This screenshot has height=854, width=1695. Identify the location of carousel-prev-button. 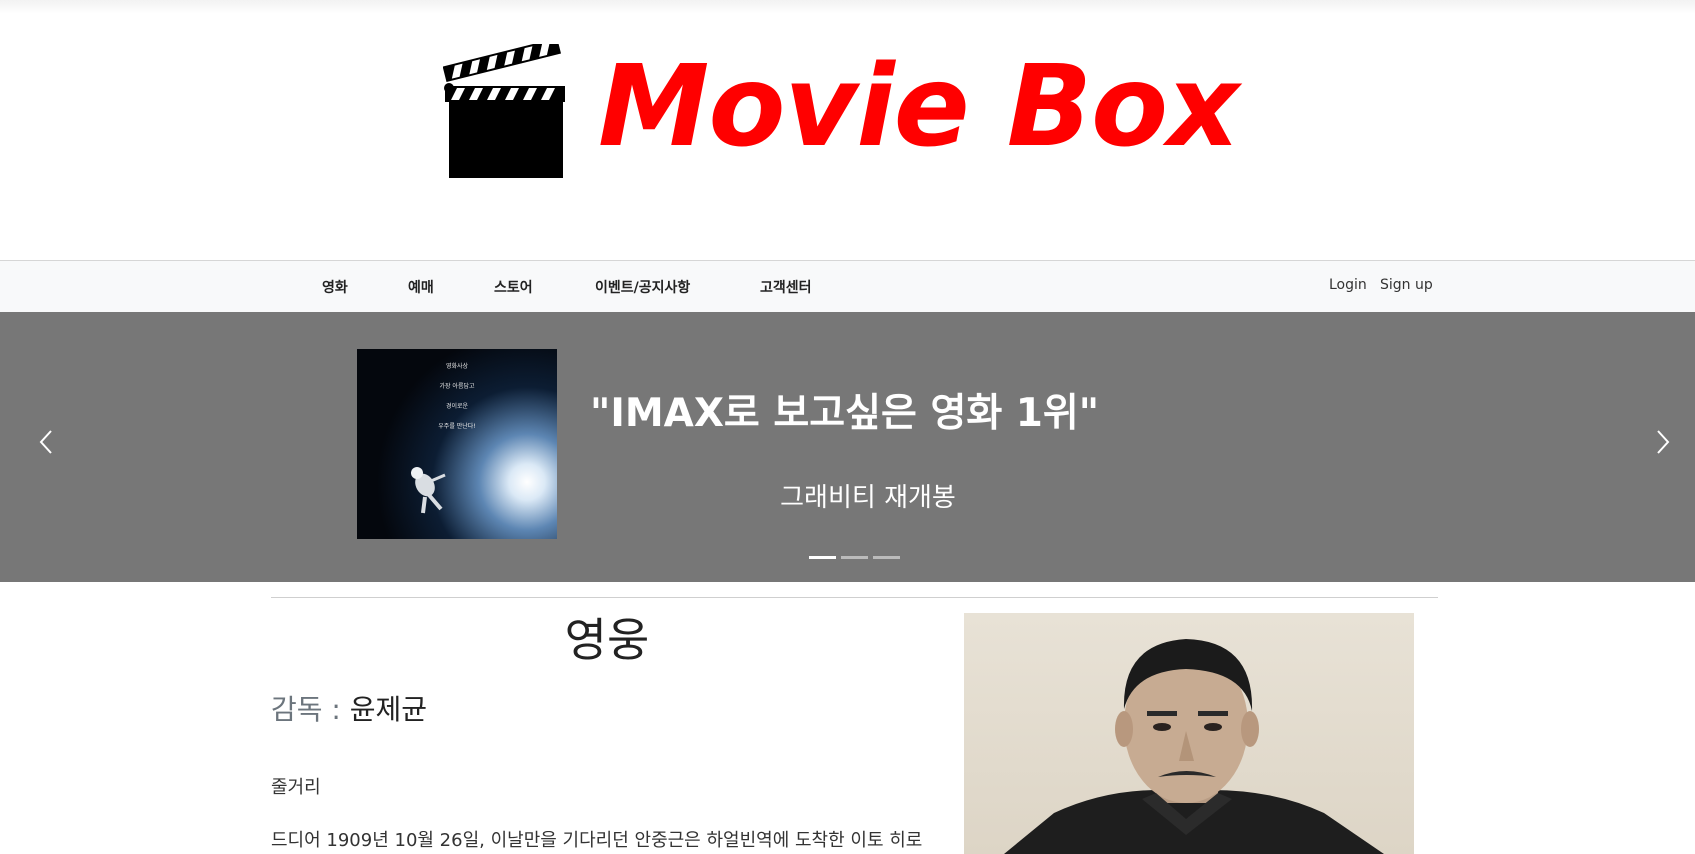
(46, 442).